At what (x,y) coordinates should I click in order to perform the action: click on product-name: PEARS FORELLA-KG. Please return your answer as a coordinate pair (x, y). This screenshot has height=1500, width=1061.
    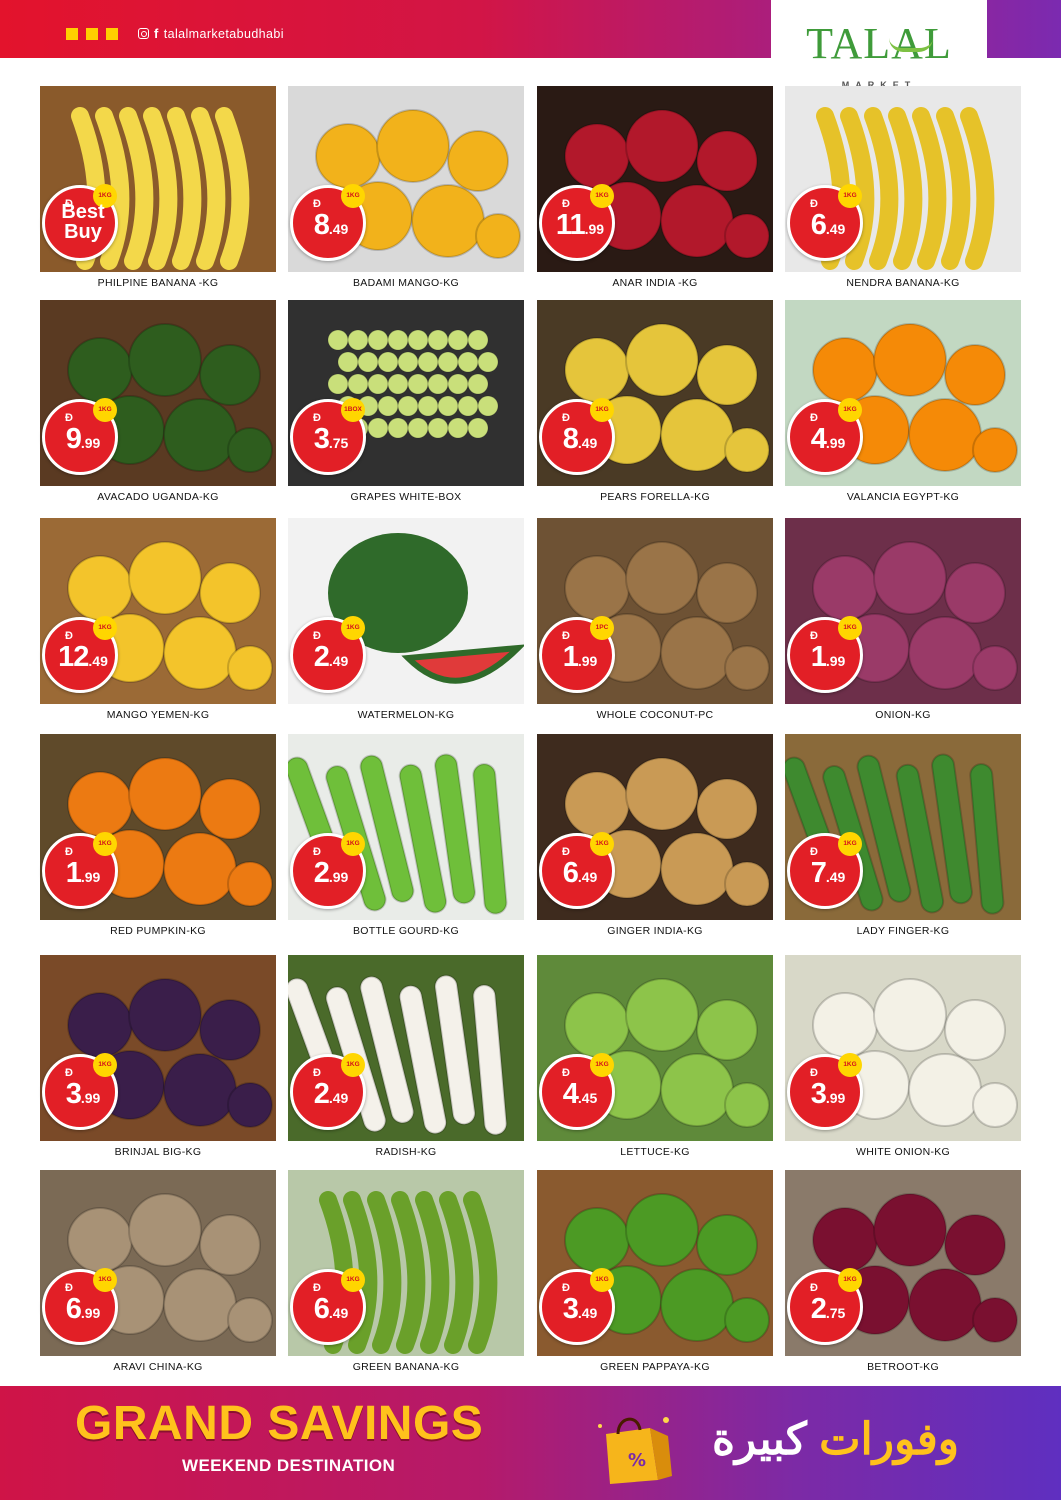
    Looking at the image, I should click on (655, 497).